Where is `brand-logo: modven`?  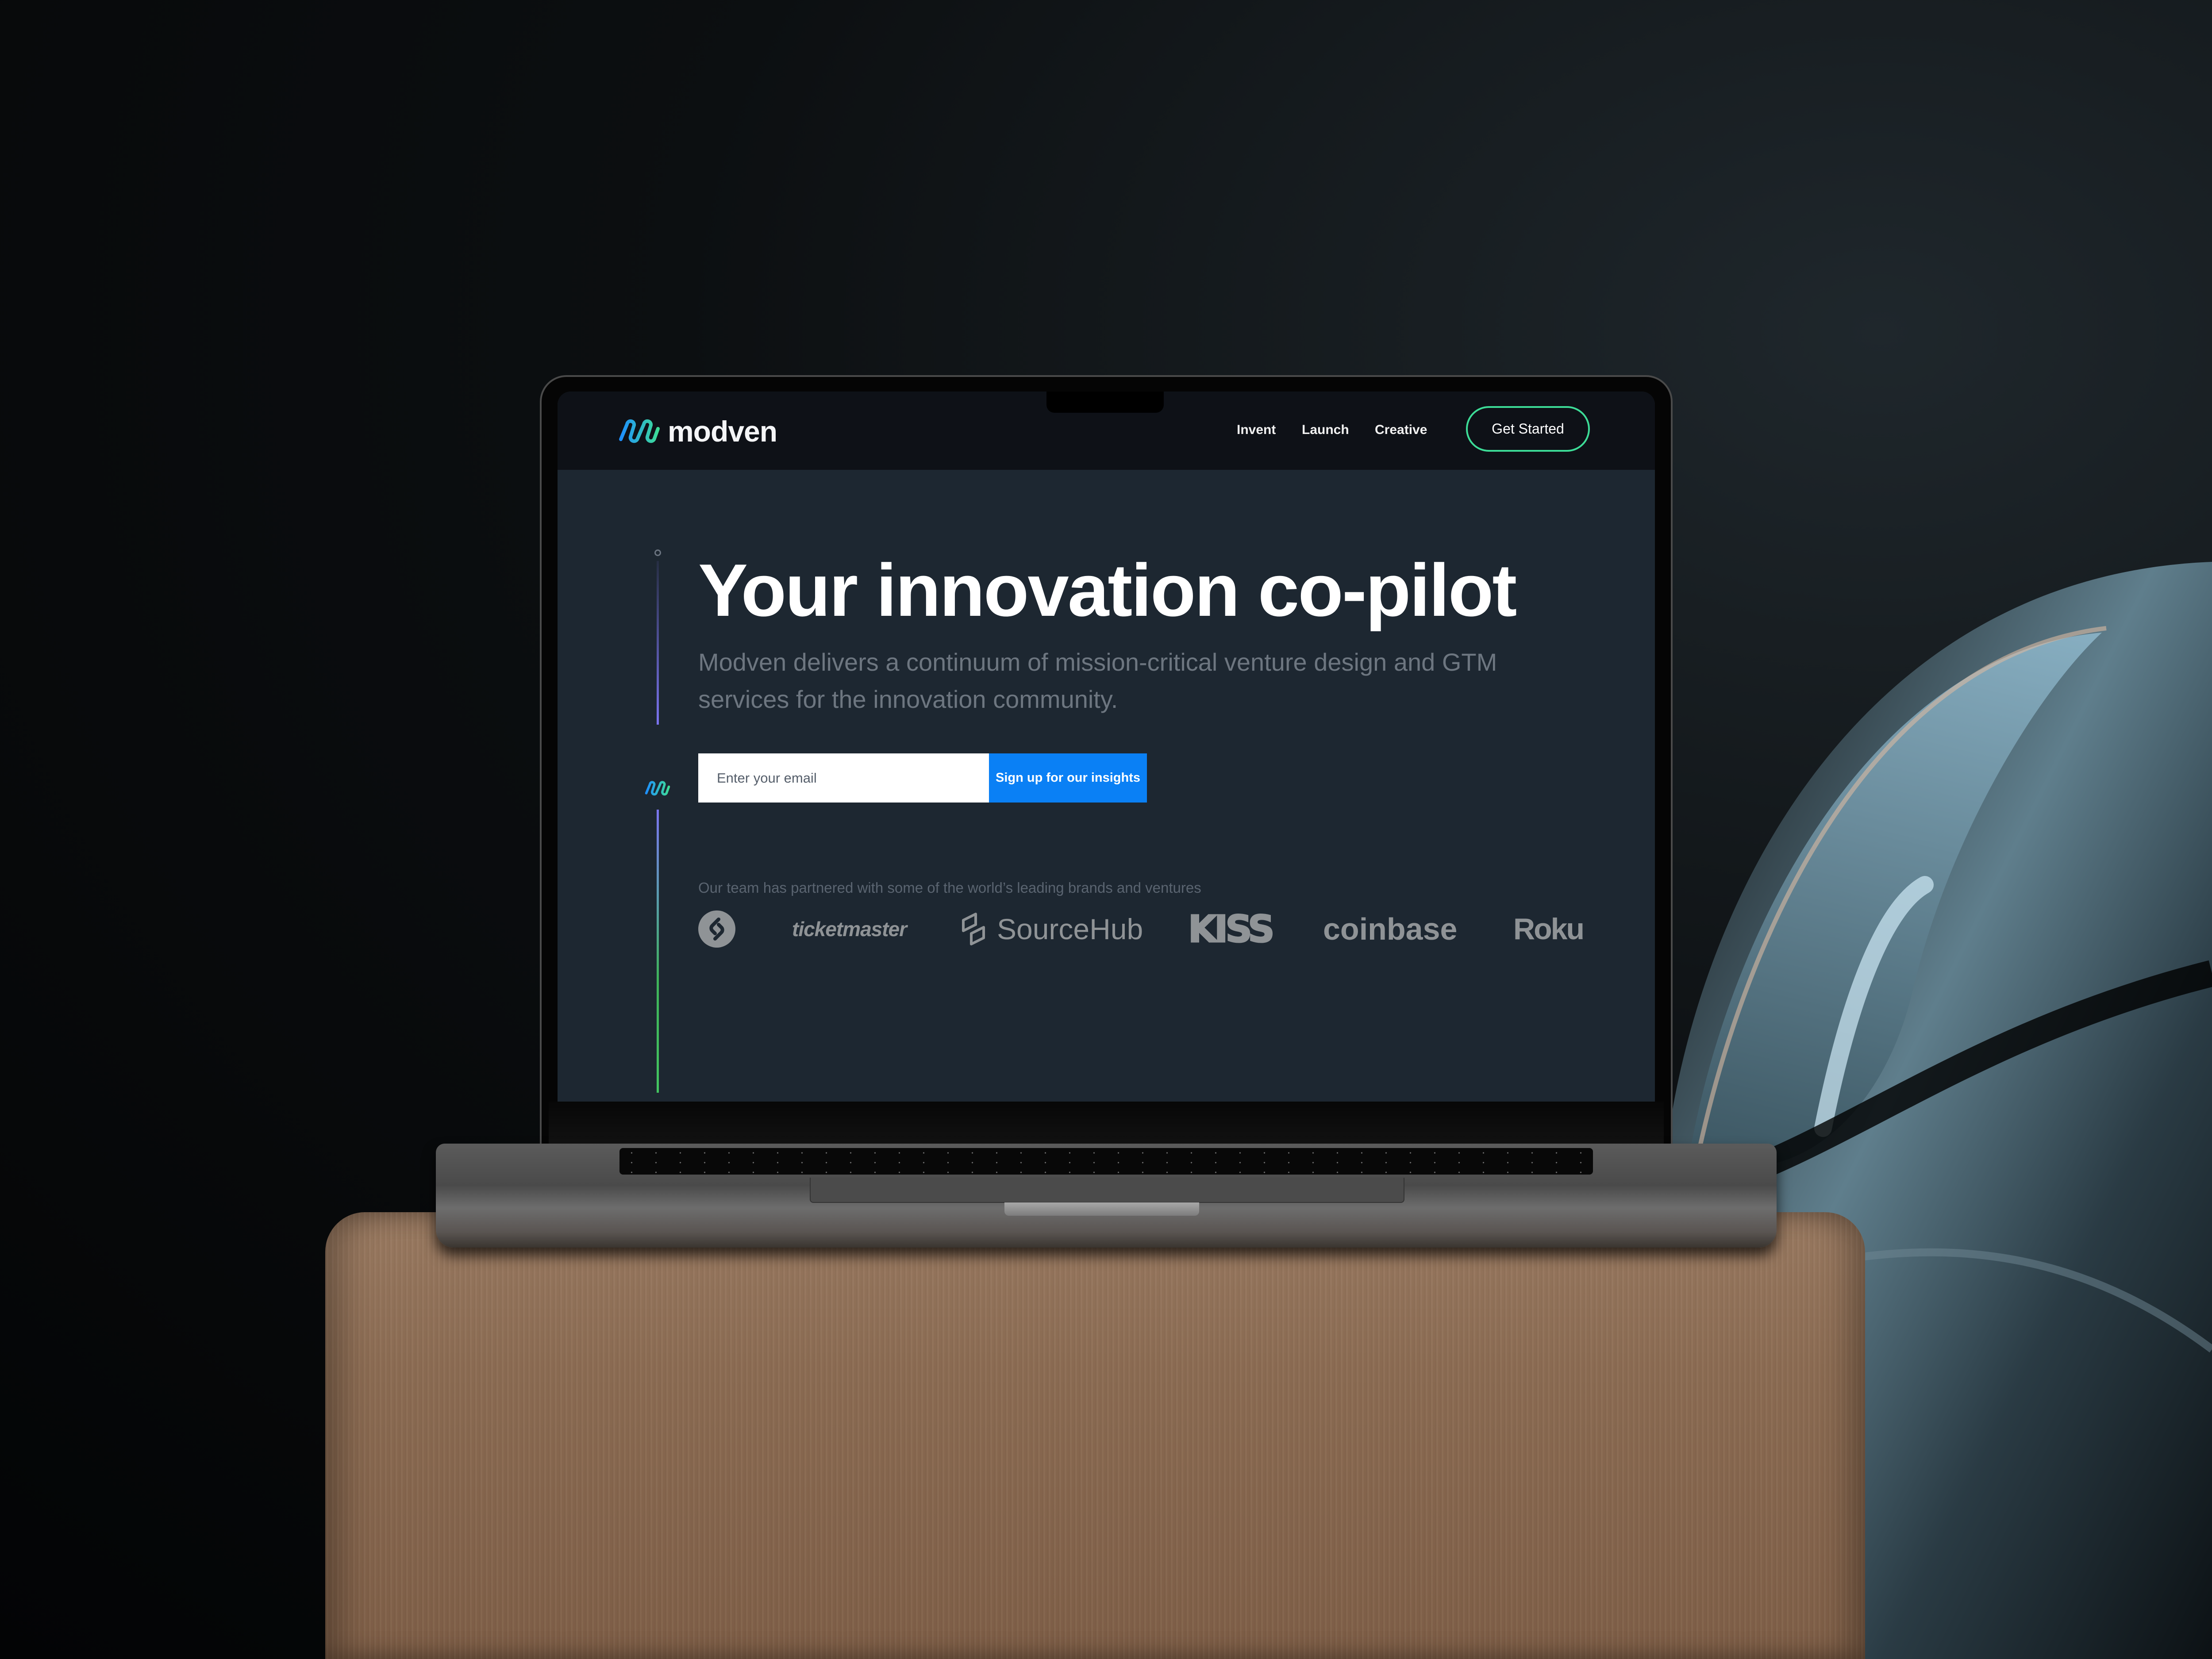
brand-logo: modven is located at coordinates (697, 431).